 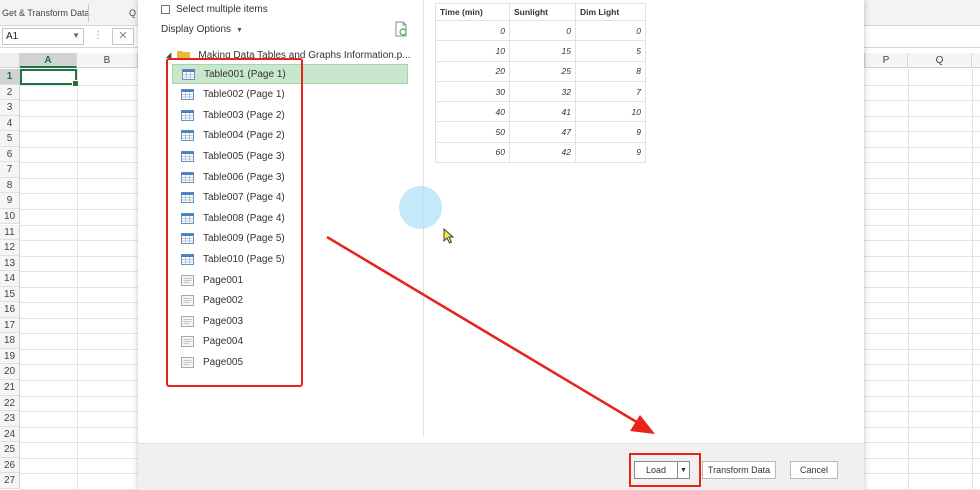 I want to click on row-header: 24, so click(x=10, y=434).